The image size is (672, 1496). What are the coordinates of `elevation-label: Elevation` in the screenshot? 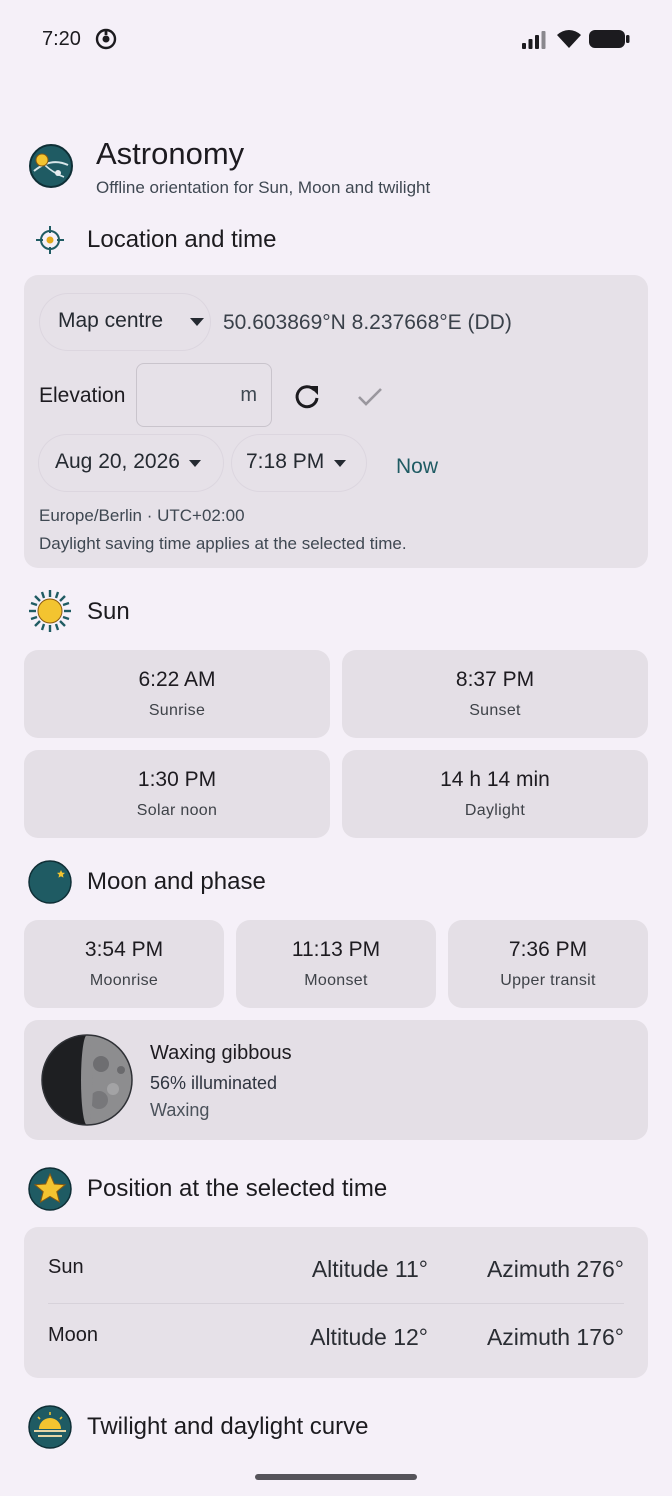 It's located at (82, 395).